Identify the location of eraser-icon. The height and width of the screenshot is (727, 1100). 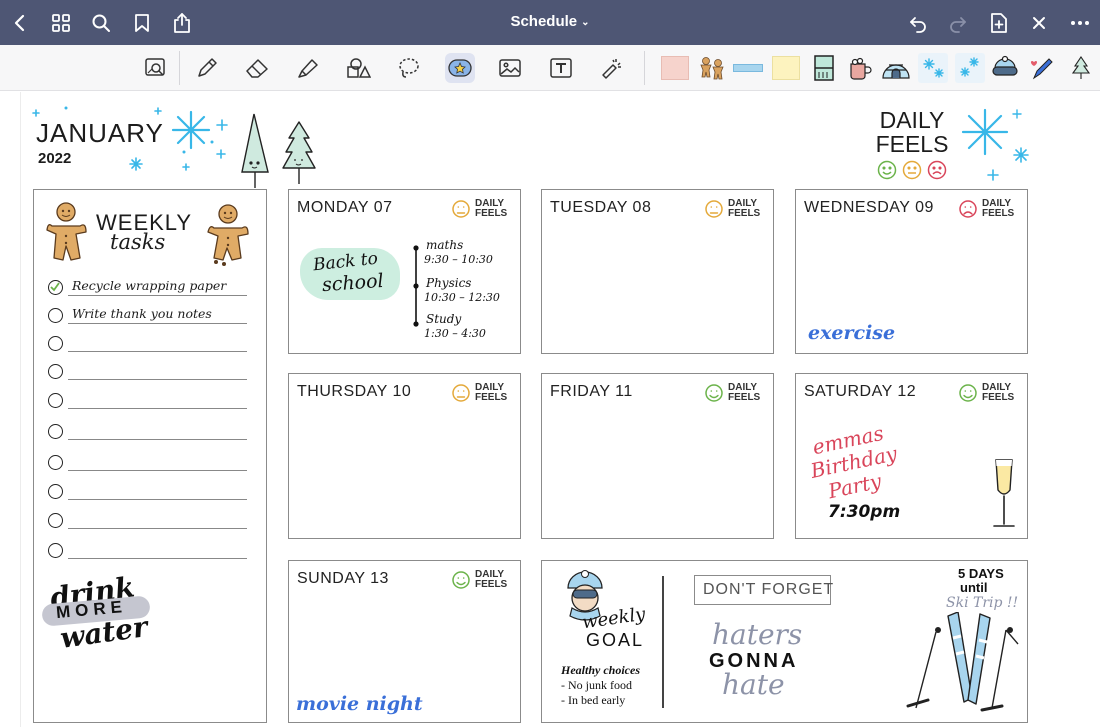
(257, 68).